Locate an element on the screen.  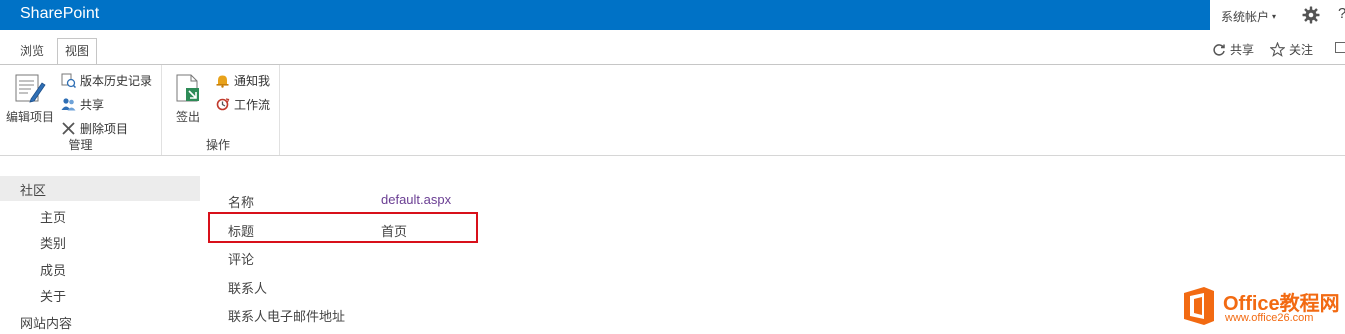
follow-button: 关注 is located at coordinates (1291, 49).